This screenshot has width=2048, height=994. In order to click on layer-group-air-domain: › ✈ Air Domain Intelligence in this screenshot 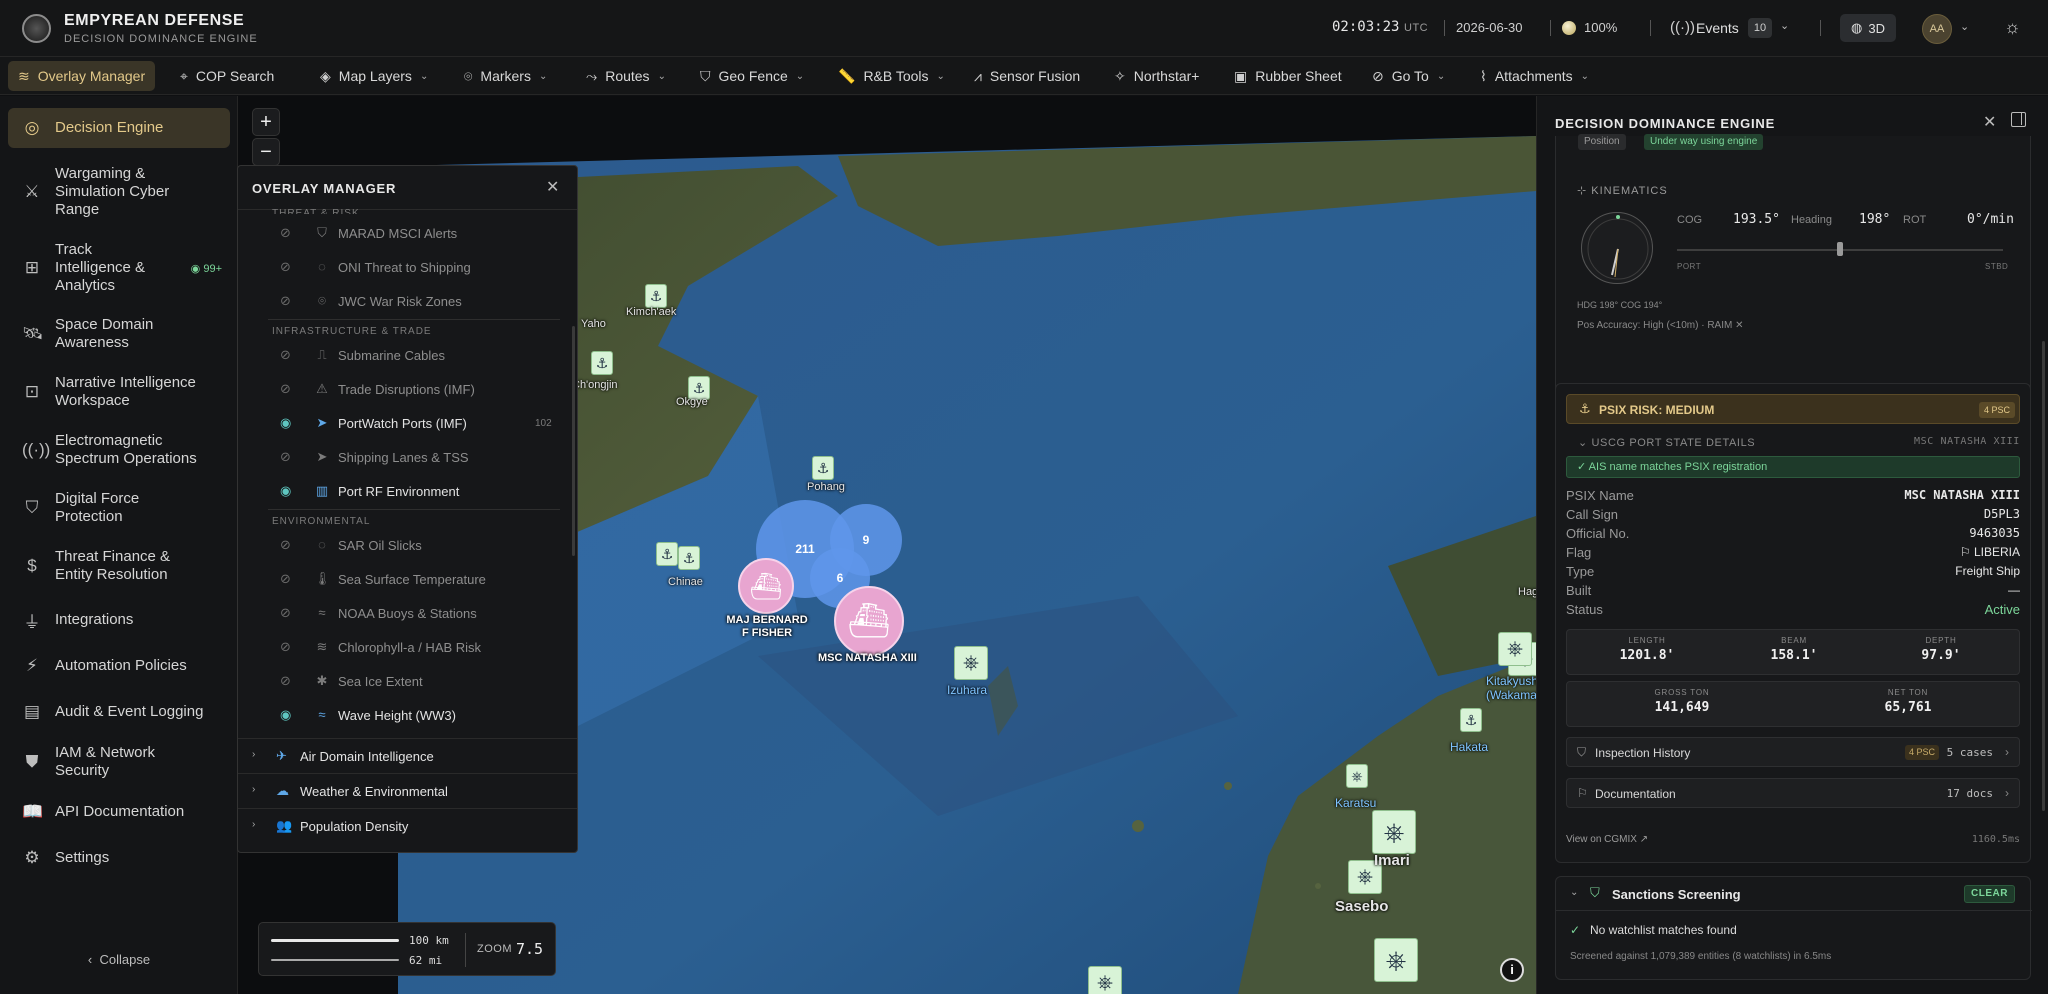, I will do `click(407, 755)`.